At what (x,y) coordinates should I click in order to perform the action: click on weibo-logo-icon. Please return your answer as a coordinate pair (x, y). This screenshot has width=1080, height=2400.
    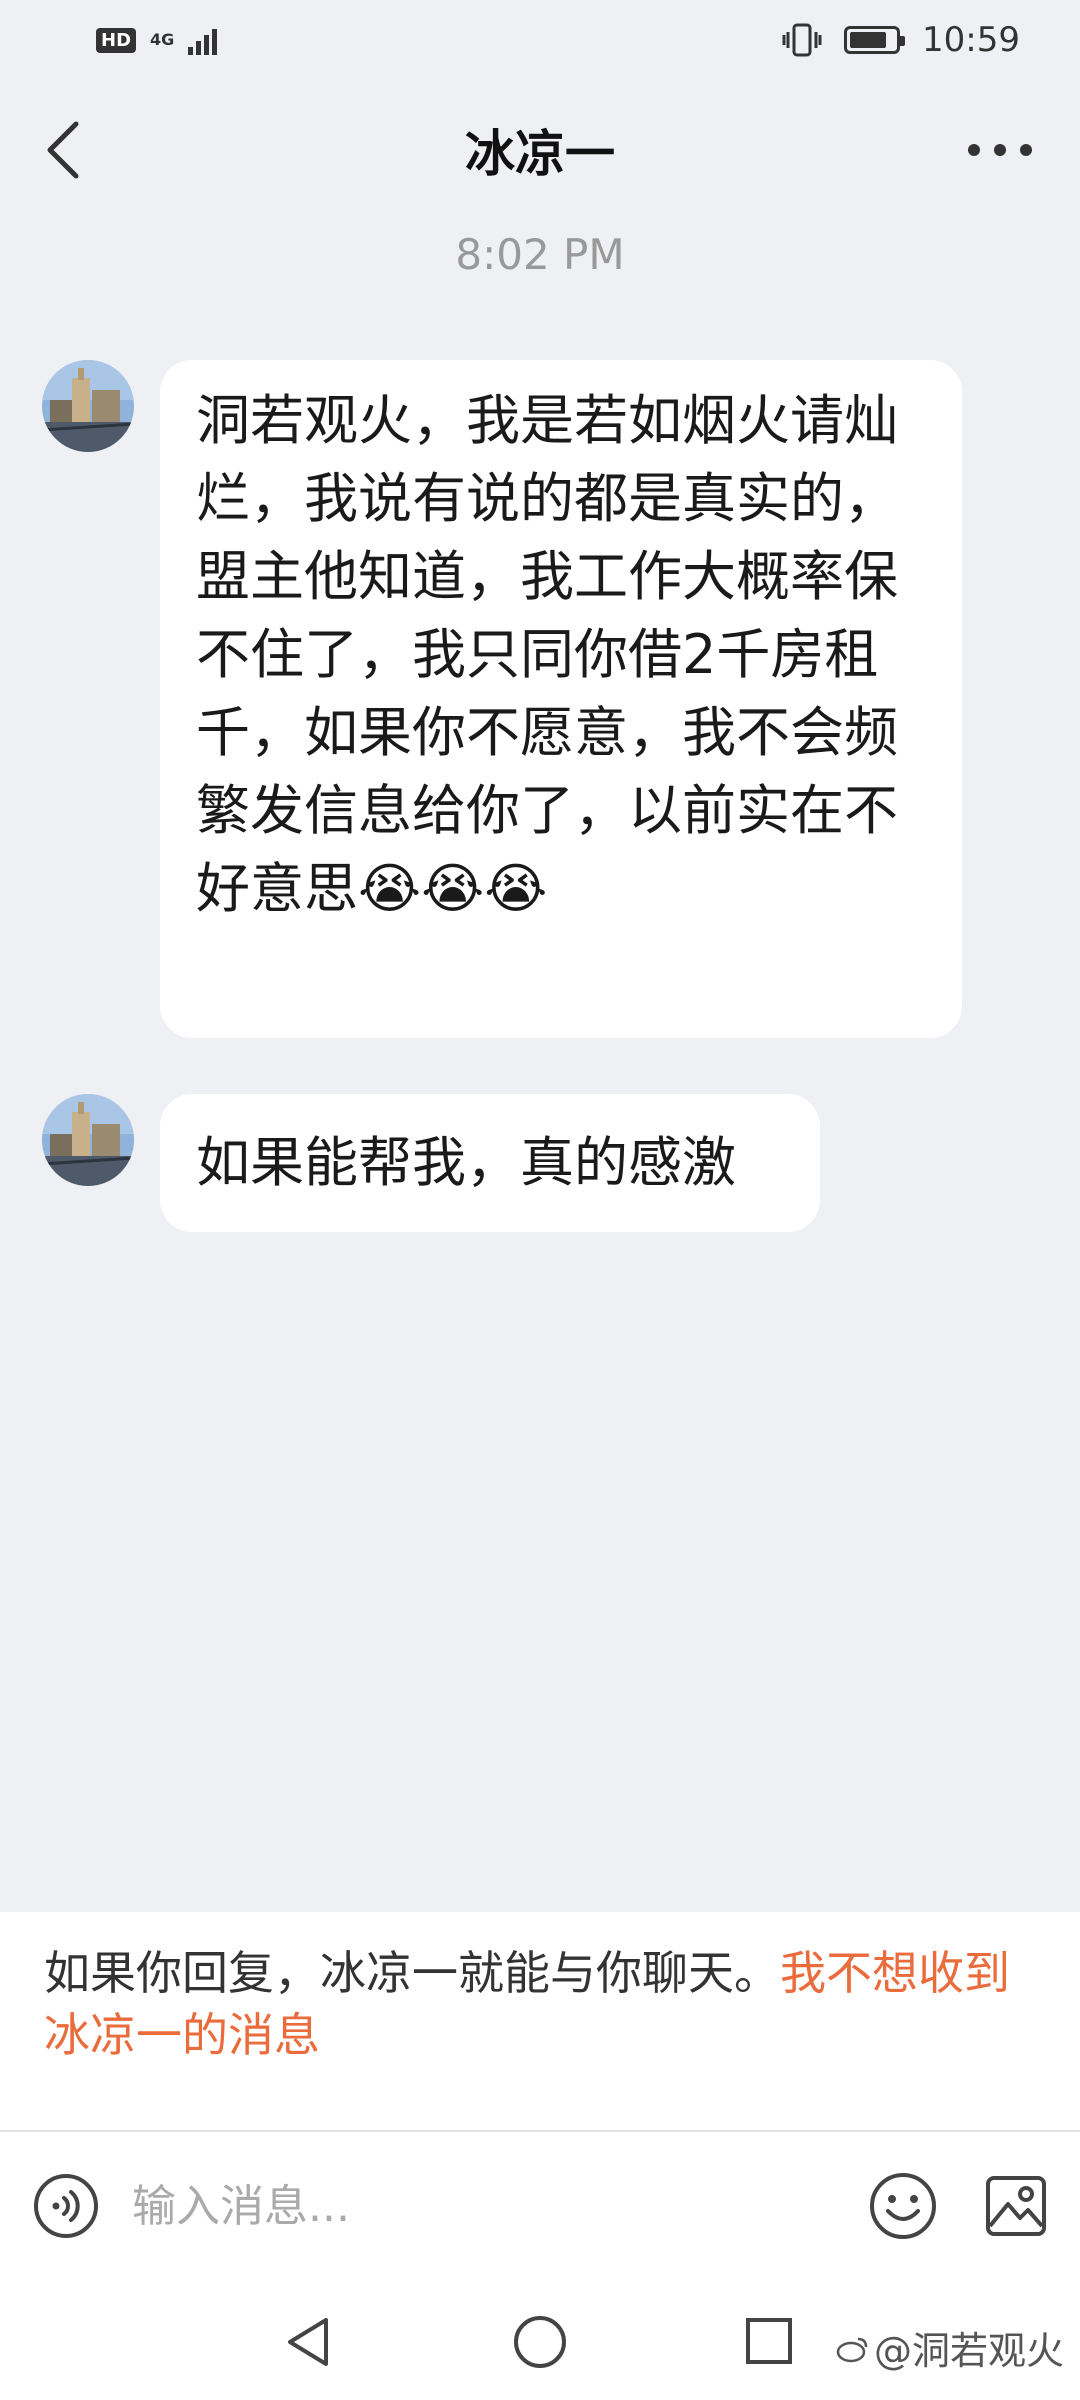
    Looking at the image, I should click on (852, 2349).